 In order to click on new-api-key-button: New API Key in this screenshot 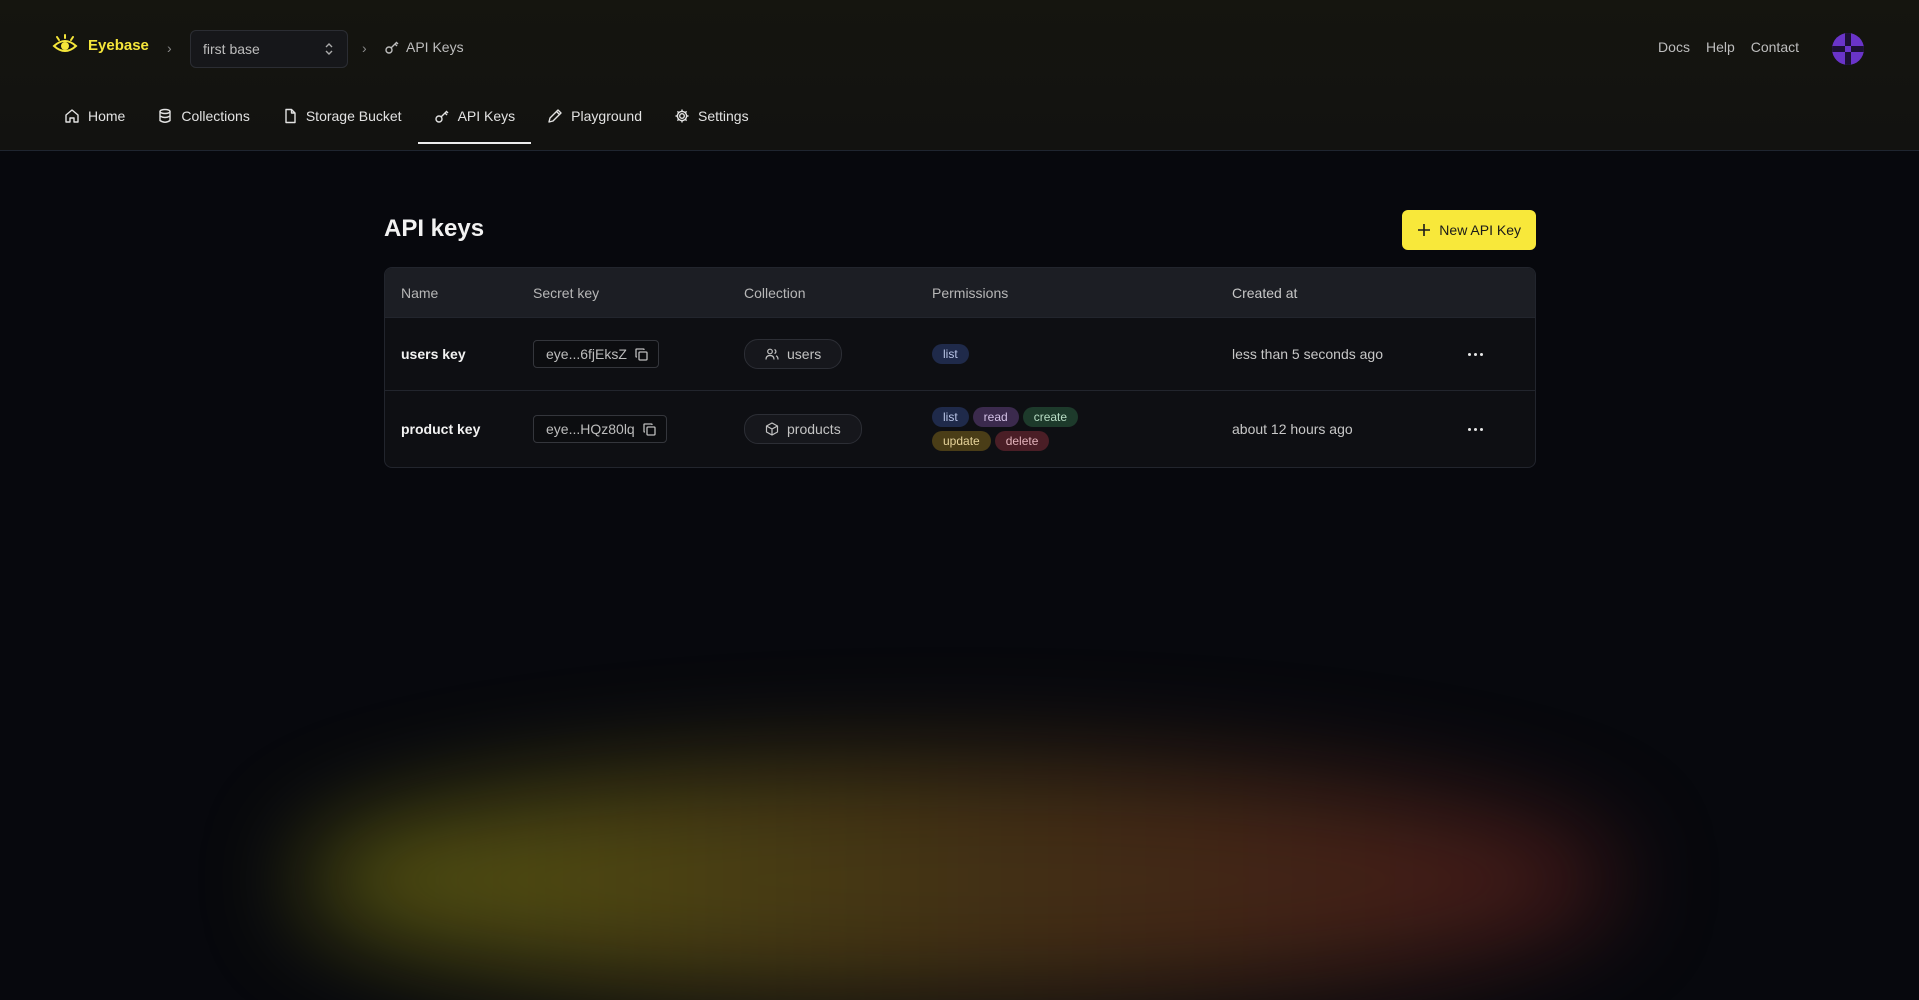, I will do `click(1469, 230)`.